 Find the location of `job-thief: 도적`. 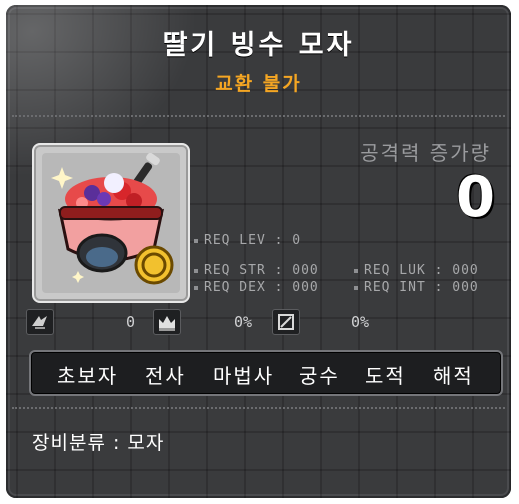

job-thief: 도적 is located at coordinates (385, 376).